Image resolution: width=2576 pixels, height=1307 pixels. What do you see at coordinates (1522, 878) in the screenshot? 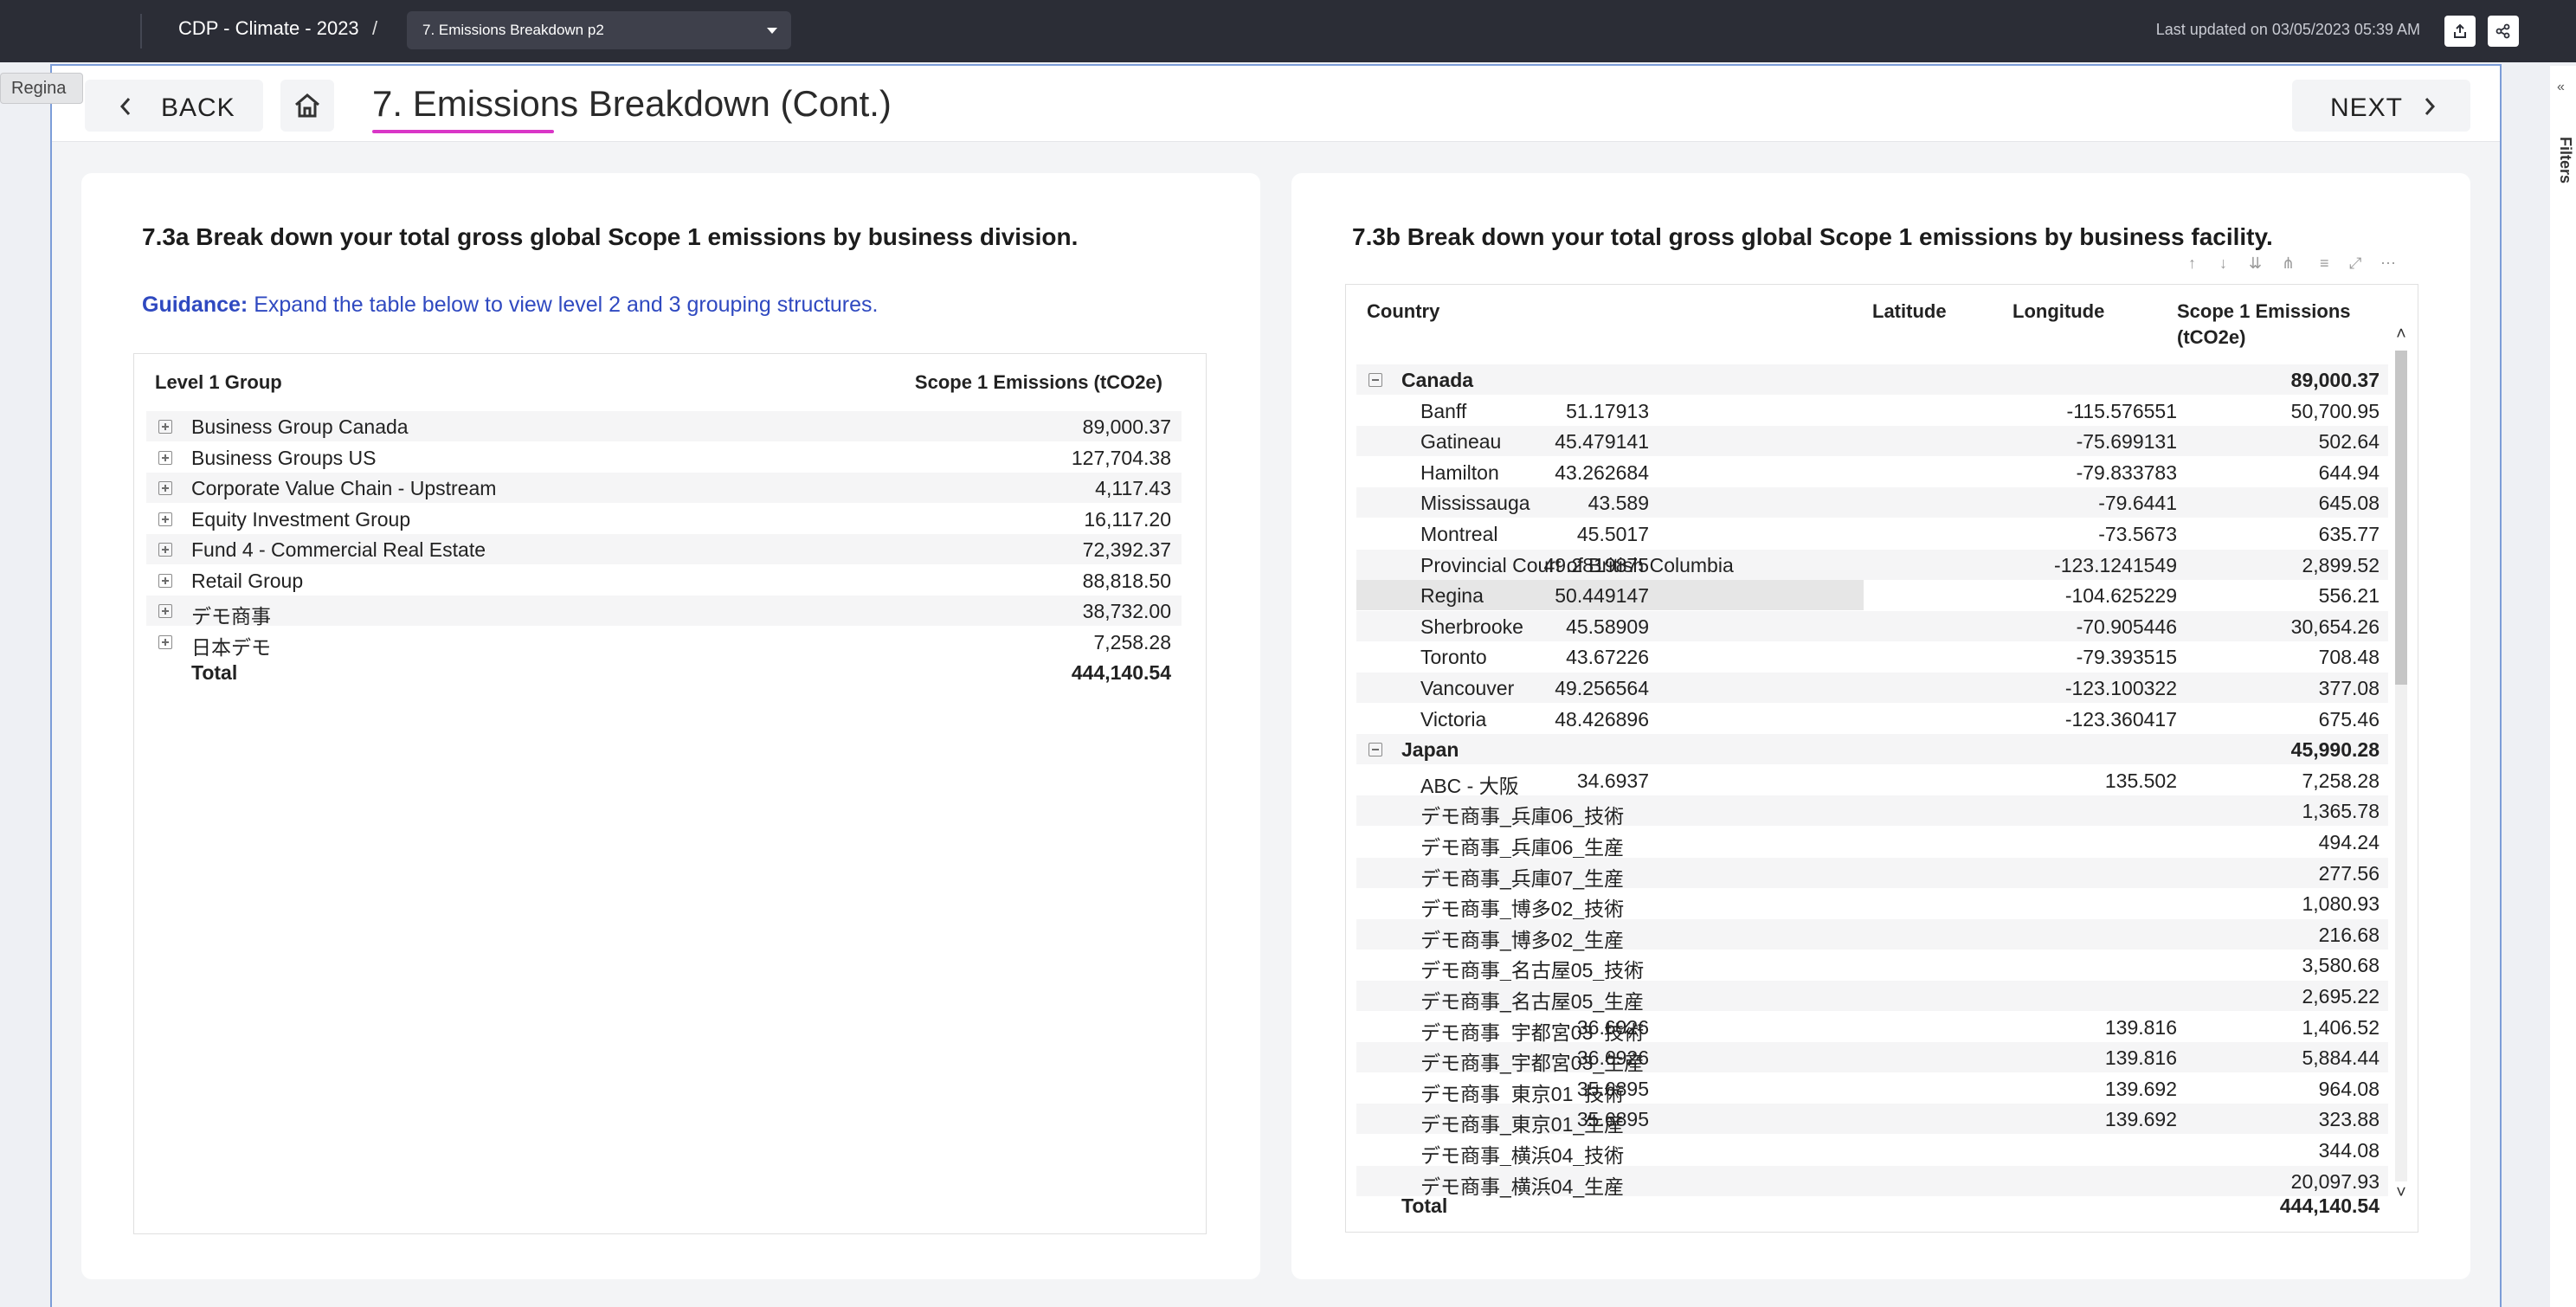
I see `facility-name: デモ商事_兵庫07_生産` at bounding box center [1522, 878].